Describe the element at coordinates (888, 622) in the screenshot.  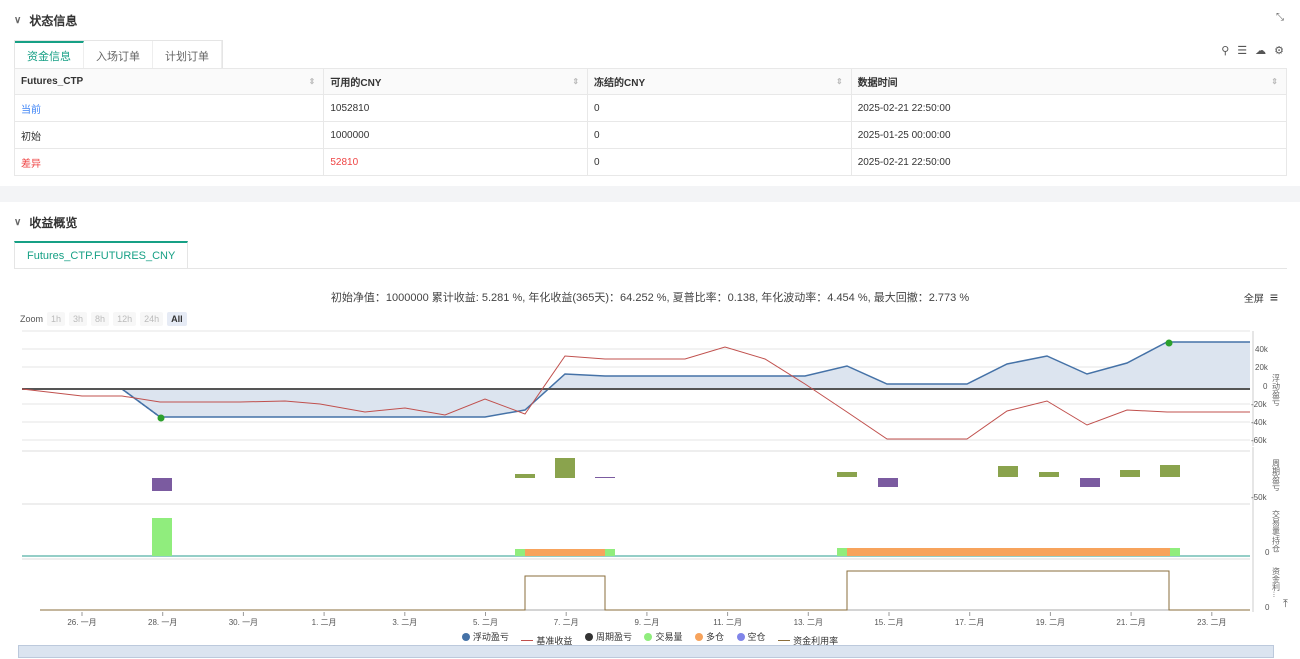
I see `x-tick-label: 15. 二月` at that location.